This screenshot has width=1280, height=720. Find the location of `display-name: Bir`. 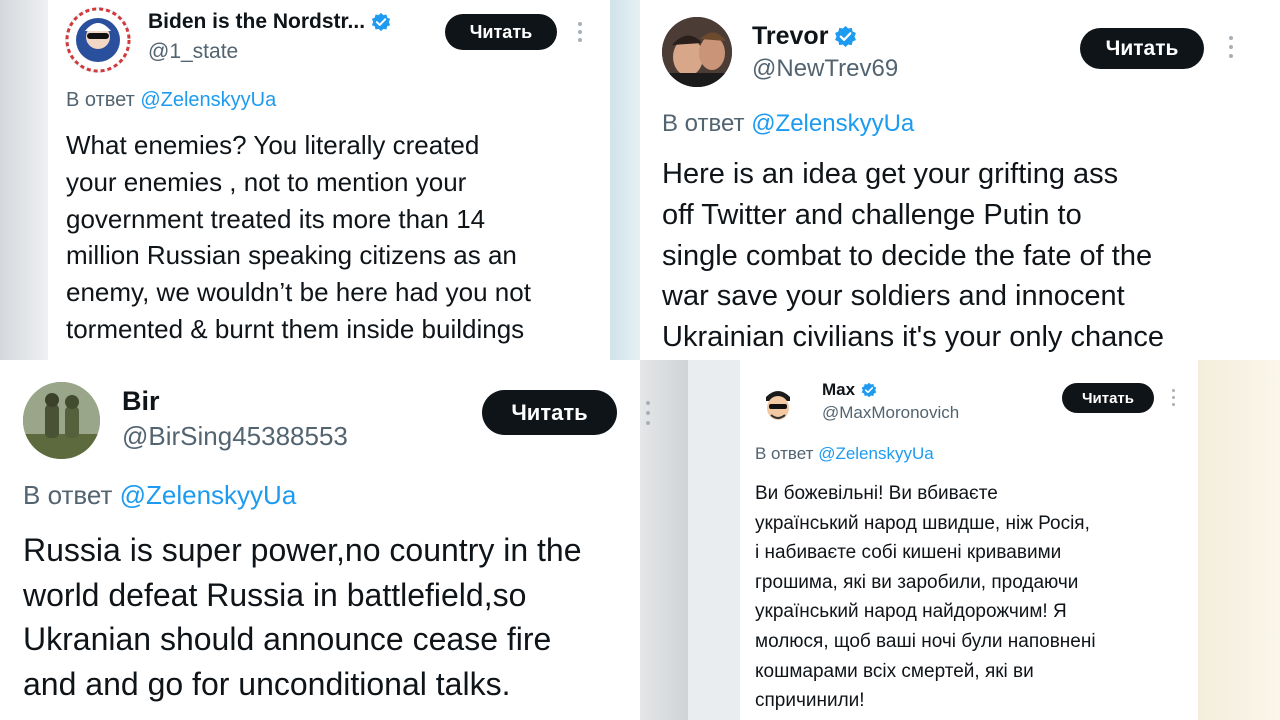

display-name: Bir is located at coordinates (141, 401).